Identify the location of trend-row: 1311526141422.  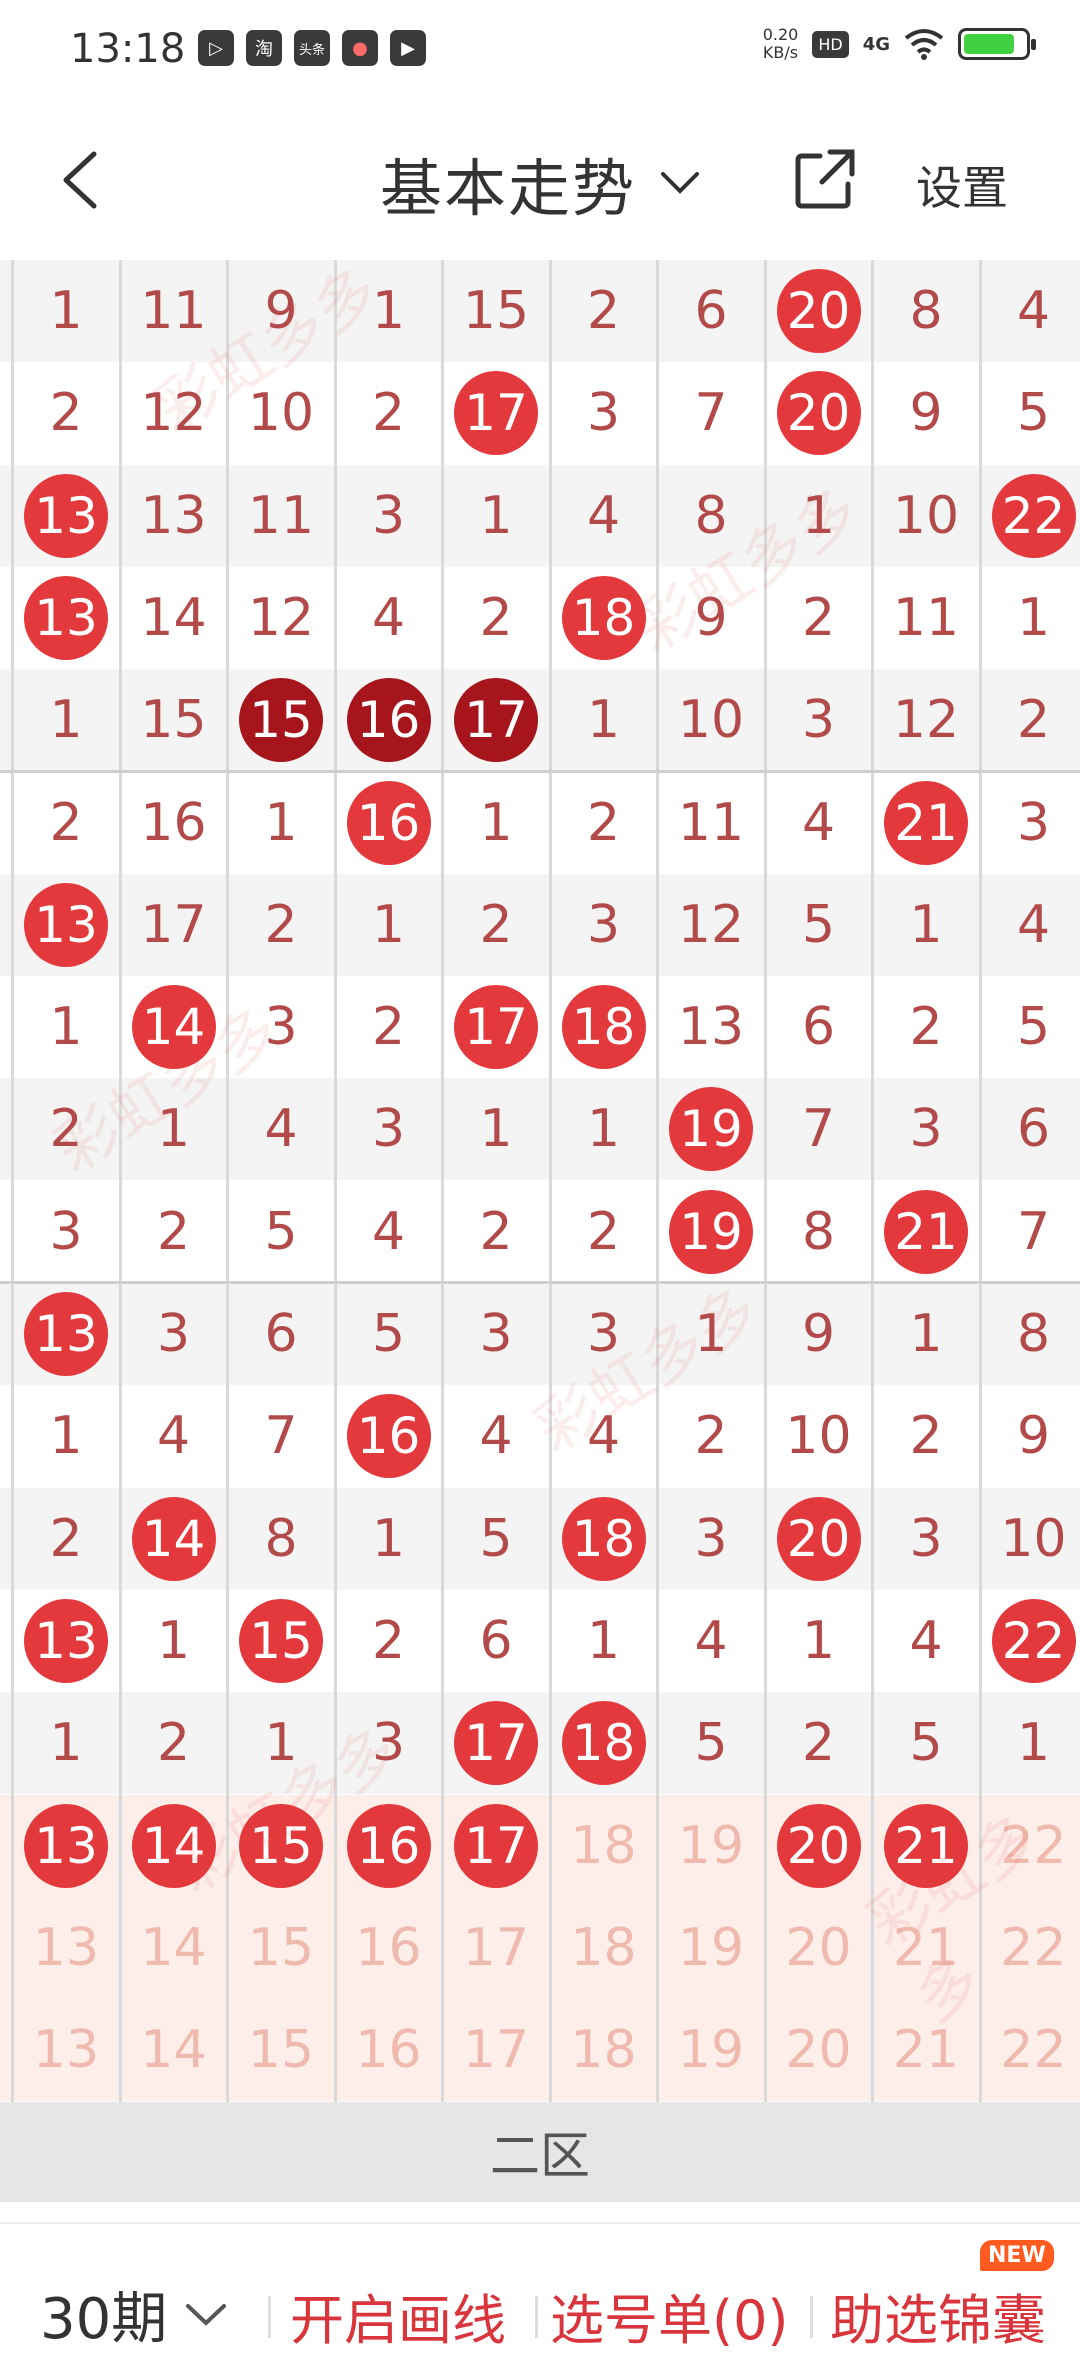
(540, 1641).